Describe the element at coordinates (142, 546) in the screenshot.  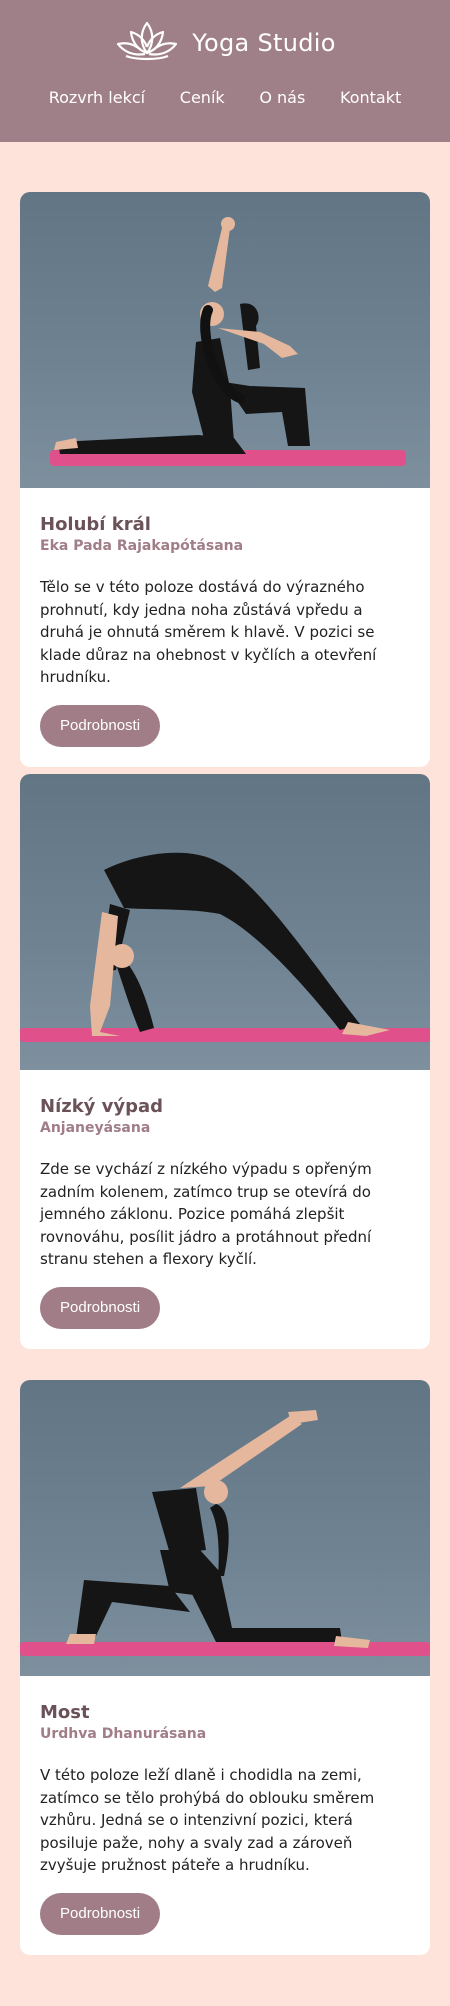
I see `pose-sanskrit-name: Eka Pada Rajakapótásana` at that location.